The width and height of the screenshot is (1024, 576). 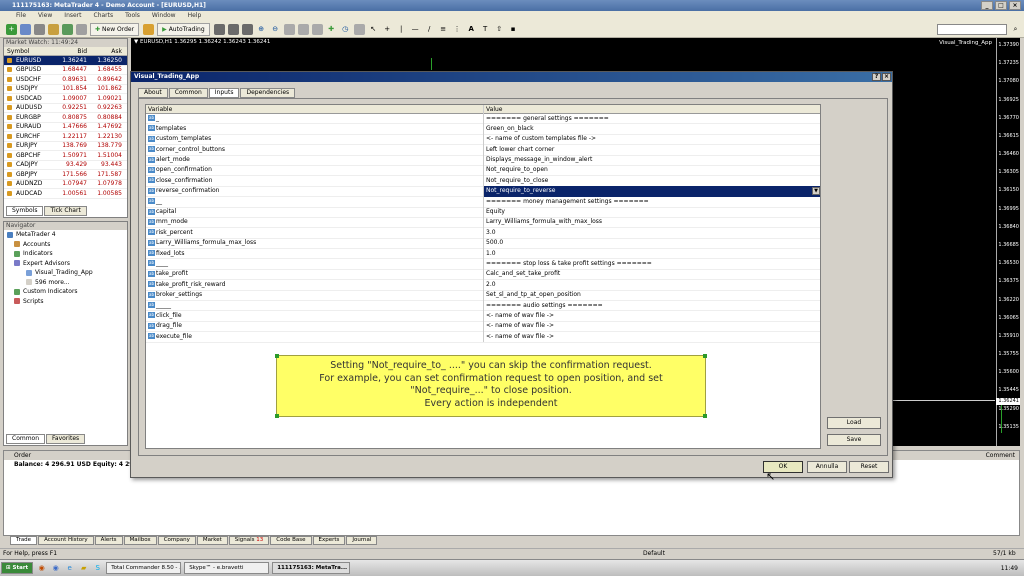 What do you see at coordinates (483, 254) in the screenshot?
I see `table-row: ab fixed_lots 1.0` at bounding box center [483, 254].